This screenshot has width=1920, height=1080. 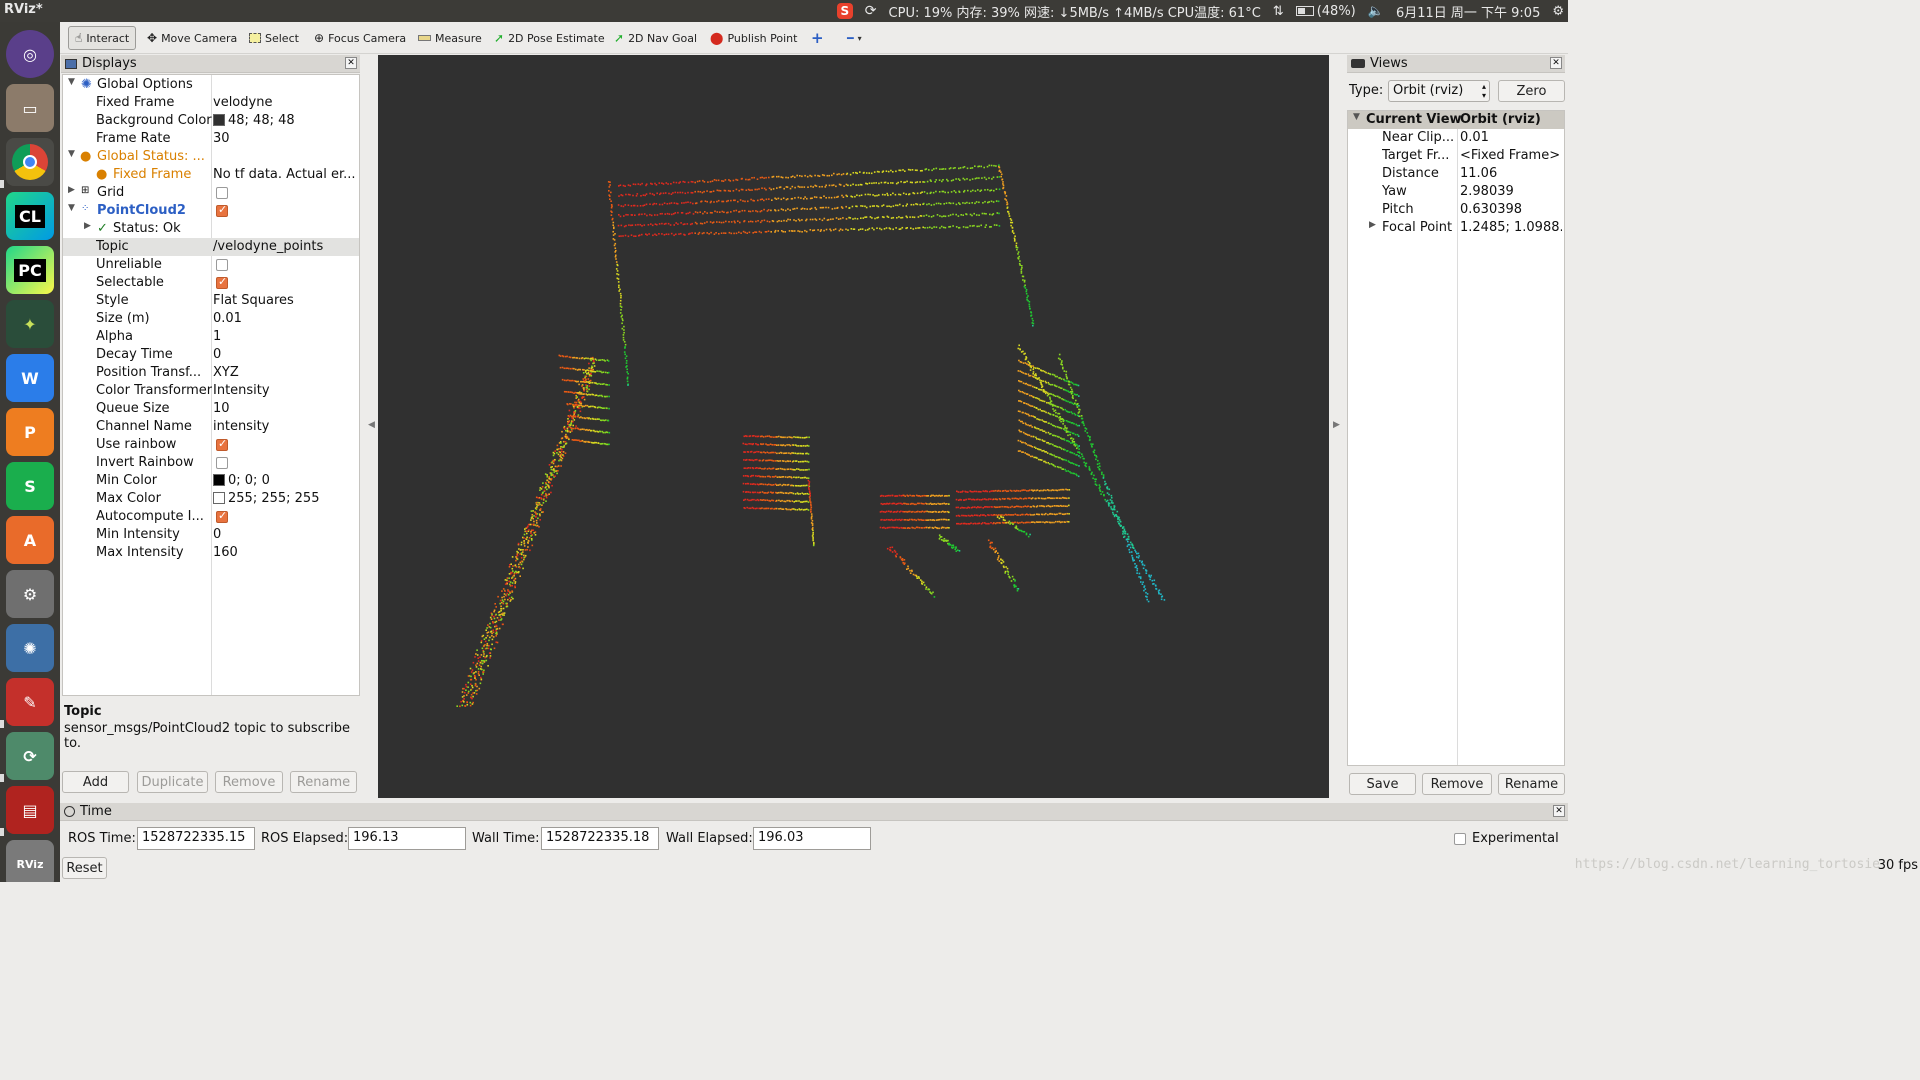 What do you see at coordinates (285, 480) in the screenshot?
I see `property-value: 0; 0; 0` at bounding box center [285, 480].